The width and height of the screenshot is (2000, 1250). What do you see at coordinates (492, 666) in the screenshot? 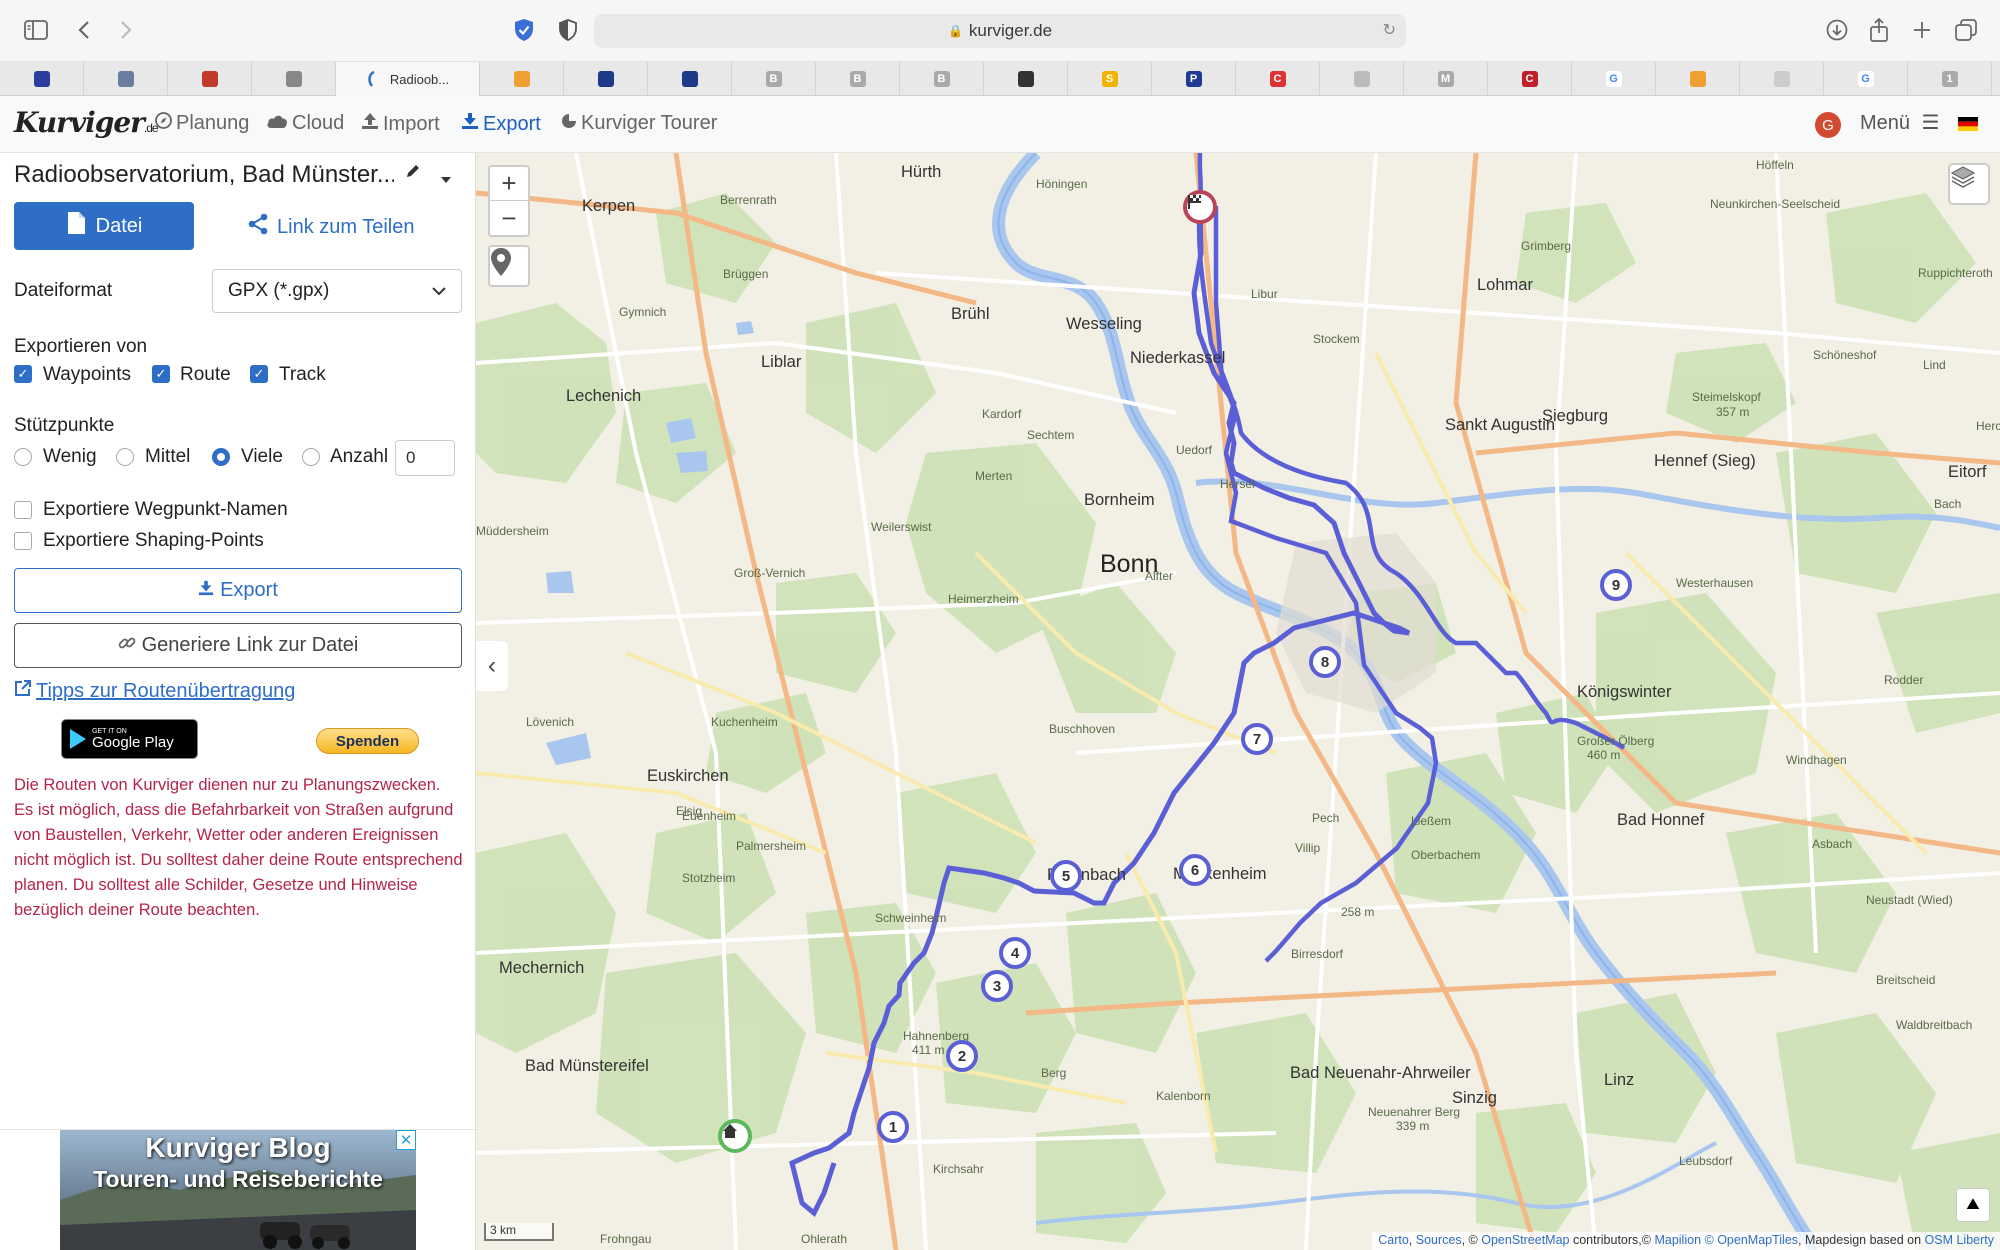
I see `collapse-sidebar-chevron-icon: ‹` at bounding box center [492, 666].